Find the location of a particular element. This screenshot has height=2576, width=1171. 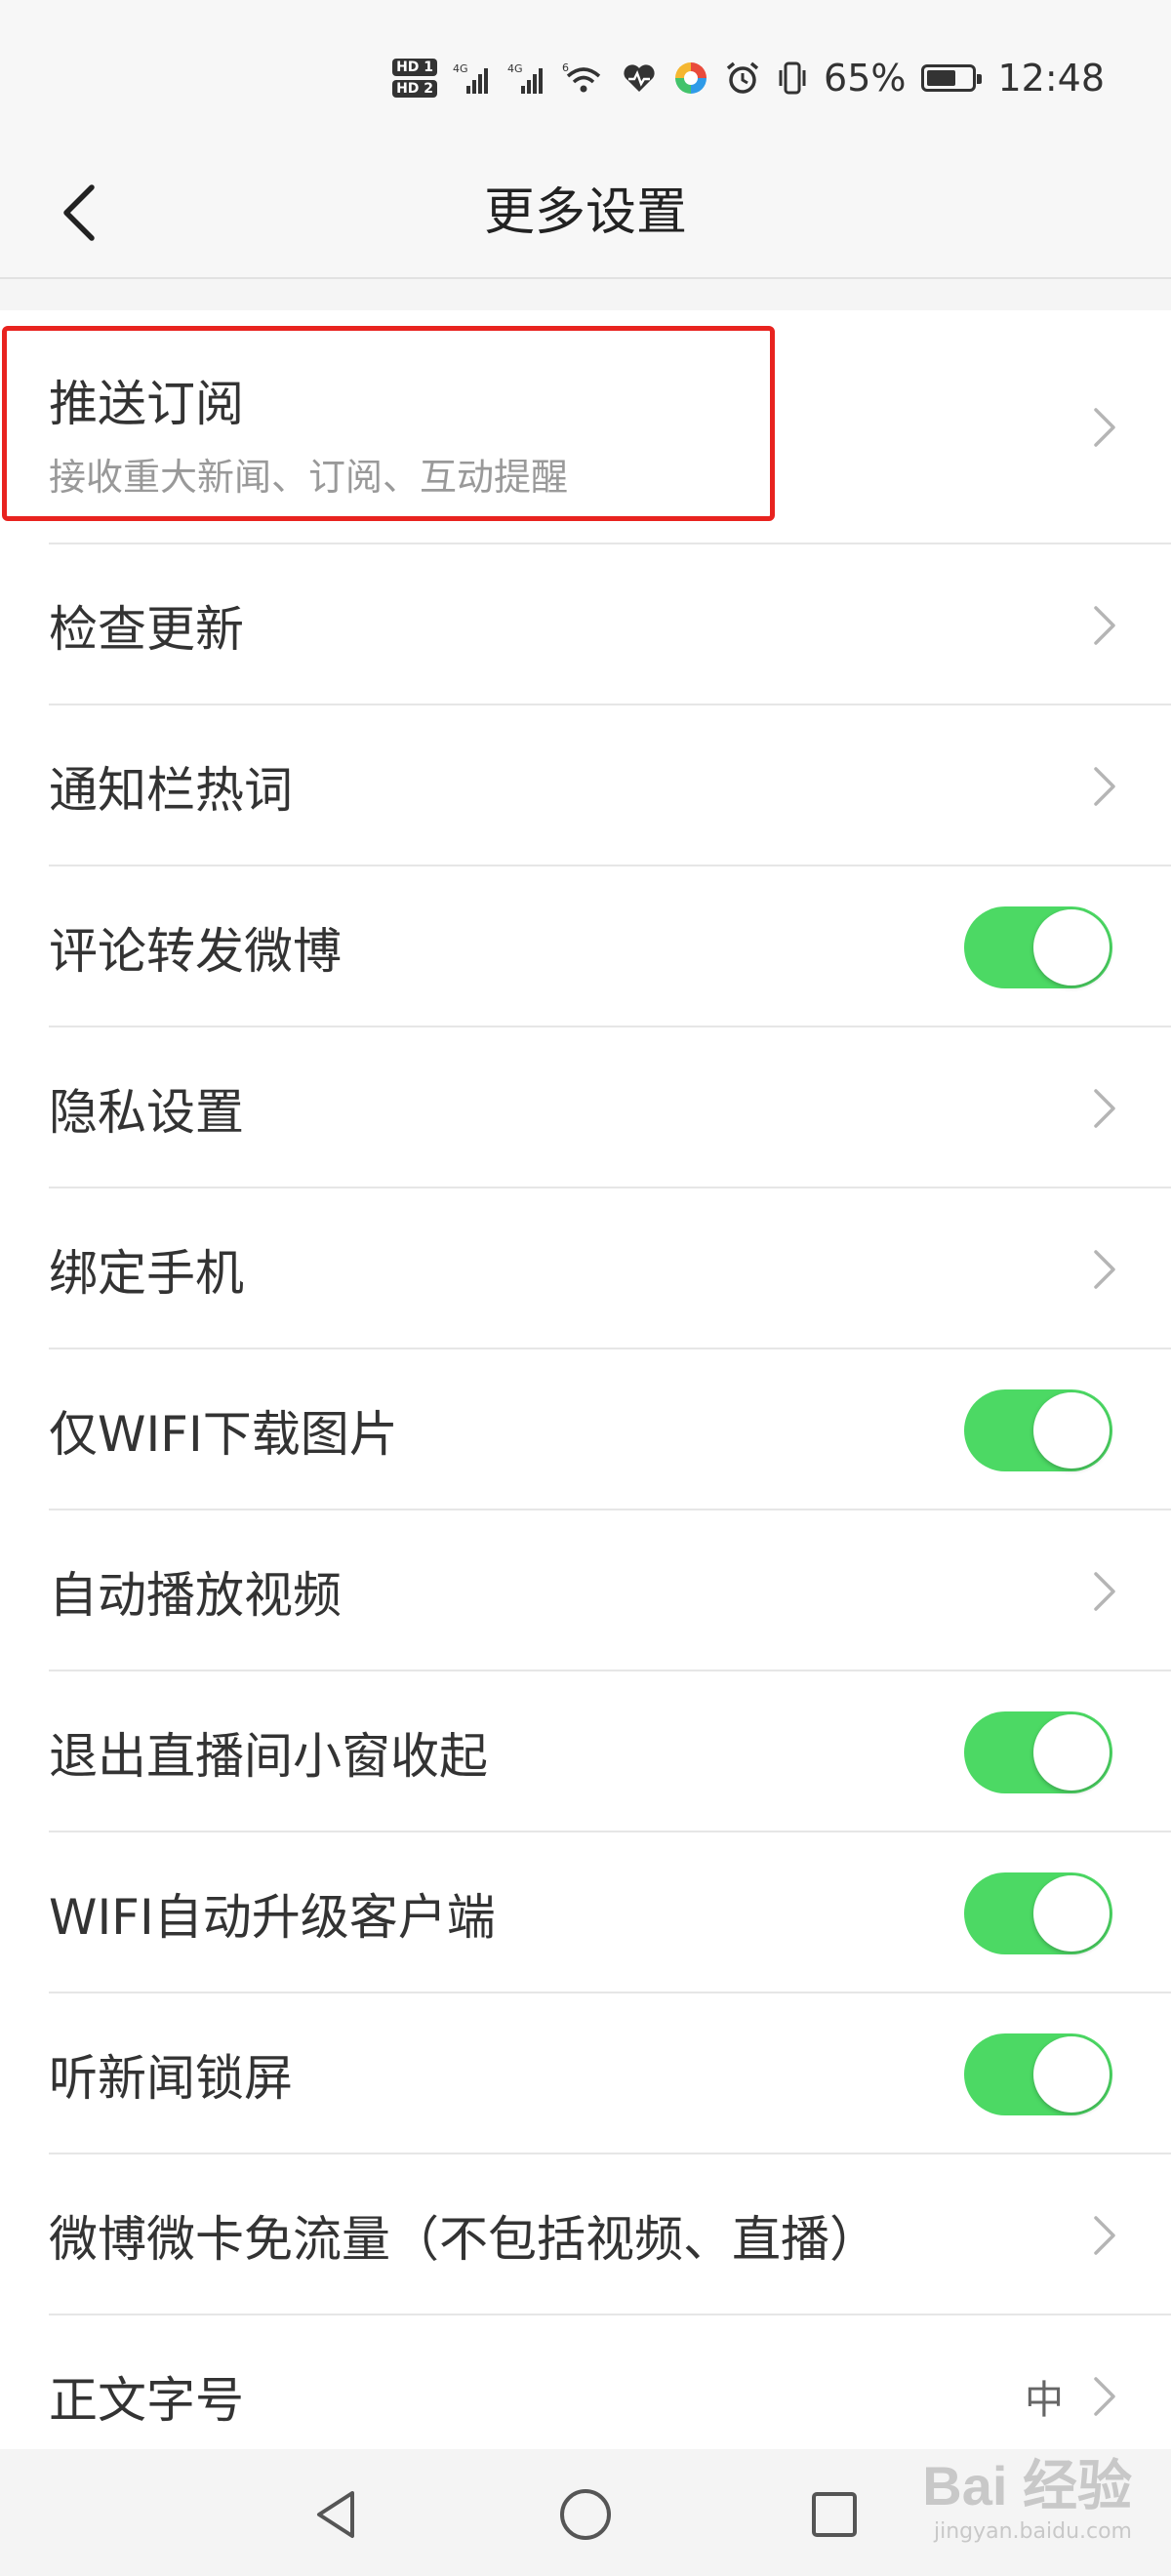

settings-row: 通知栏热词 is located at coordinates (585, 785).